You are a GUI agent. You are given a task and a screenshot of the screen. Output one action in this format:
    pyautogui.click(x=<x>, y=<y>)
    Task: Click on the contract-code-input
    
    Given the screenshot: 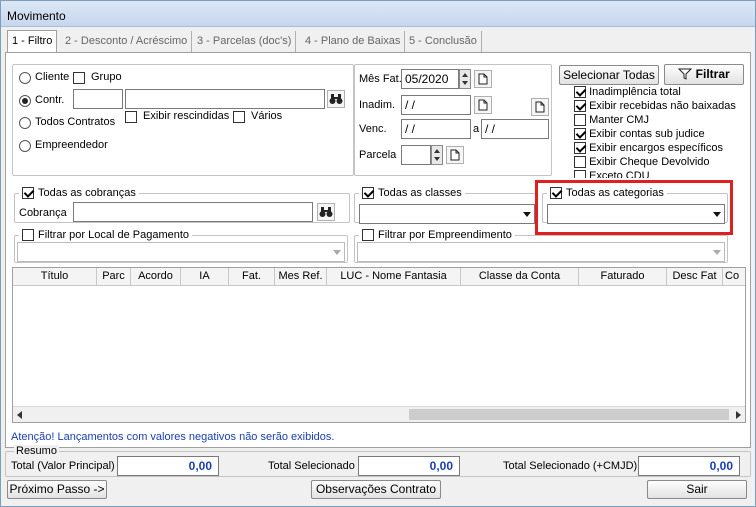 What is the action you would take?
    pyautogui.click(x=98, y=99)
    